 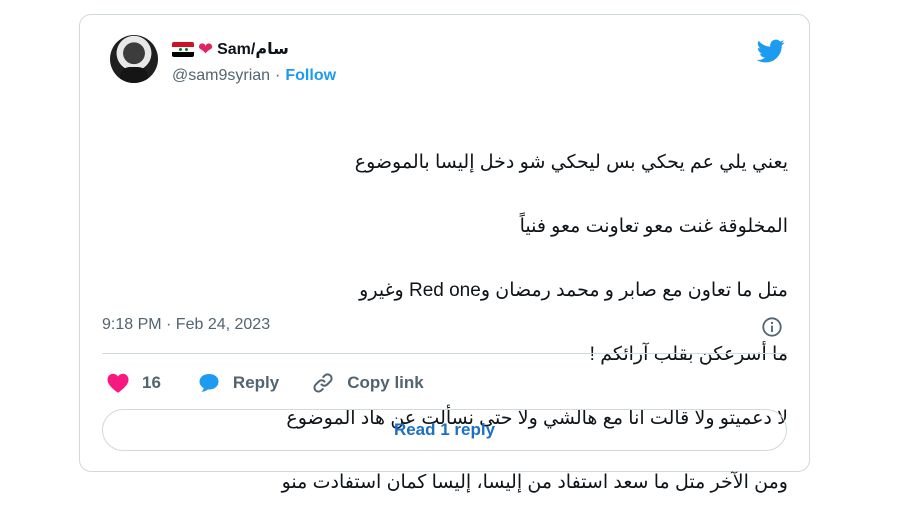 What do you see at coordinates (310, 76) in the screenshot?
I see `follow-button: Follow` at bounding box center [310, 76].